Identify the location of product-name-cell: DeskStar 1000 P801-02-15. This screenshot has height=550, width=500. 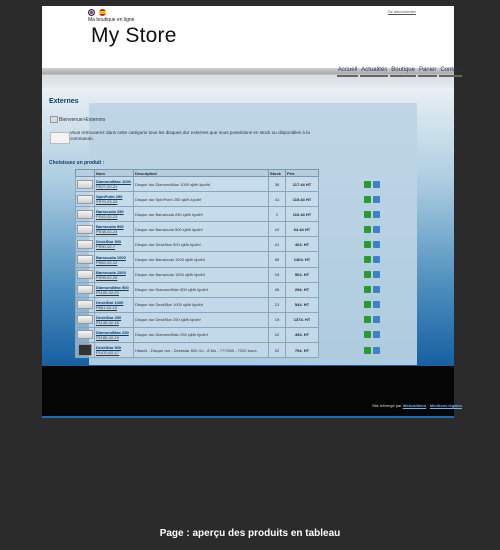
(114, 304).